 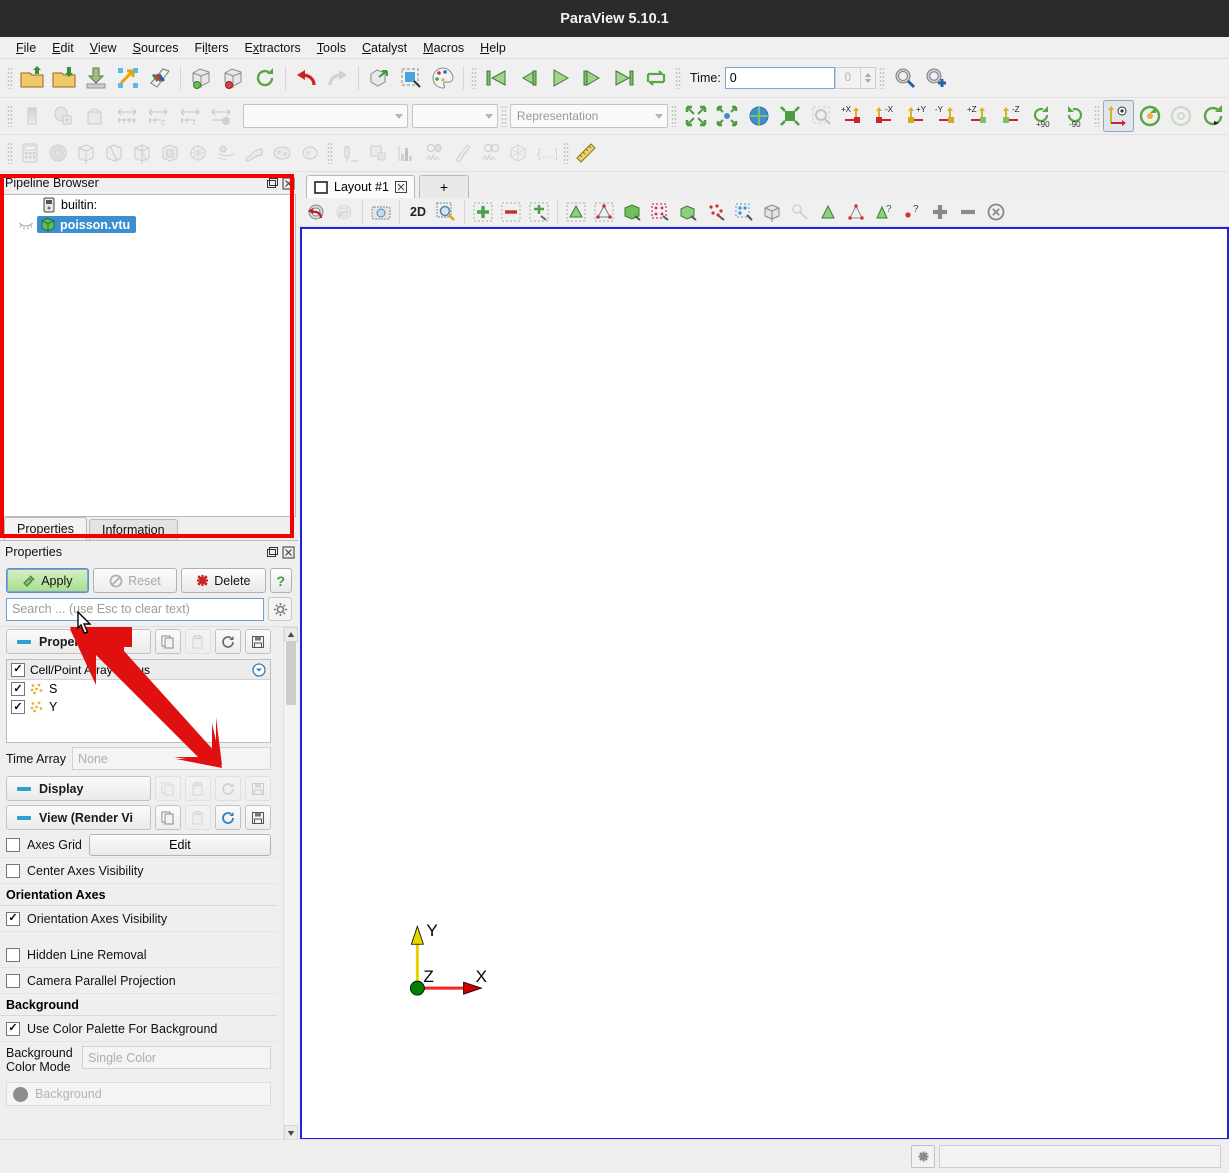 What do you see at coordinates (496, 78) in the screenshot?
I see `first-frame-icon` at bounding box center [496, 78].